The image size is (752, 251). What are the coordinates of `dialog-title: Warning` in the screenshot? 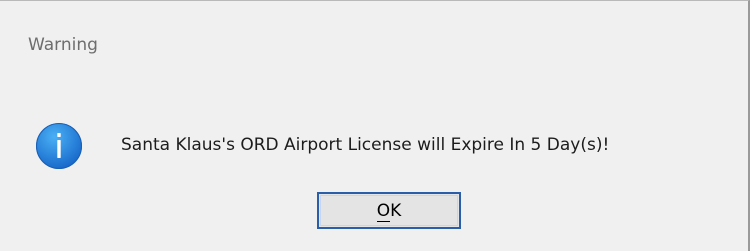 It's located at (63, 45).